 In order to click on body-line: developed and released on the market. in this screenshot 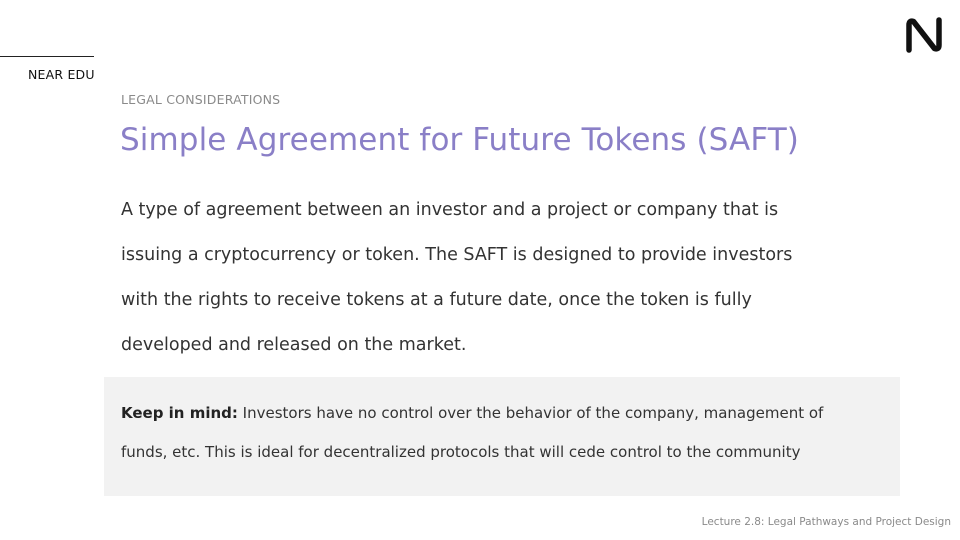, I will do `click(294, 345)`.